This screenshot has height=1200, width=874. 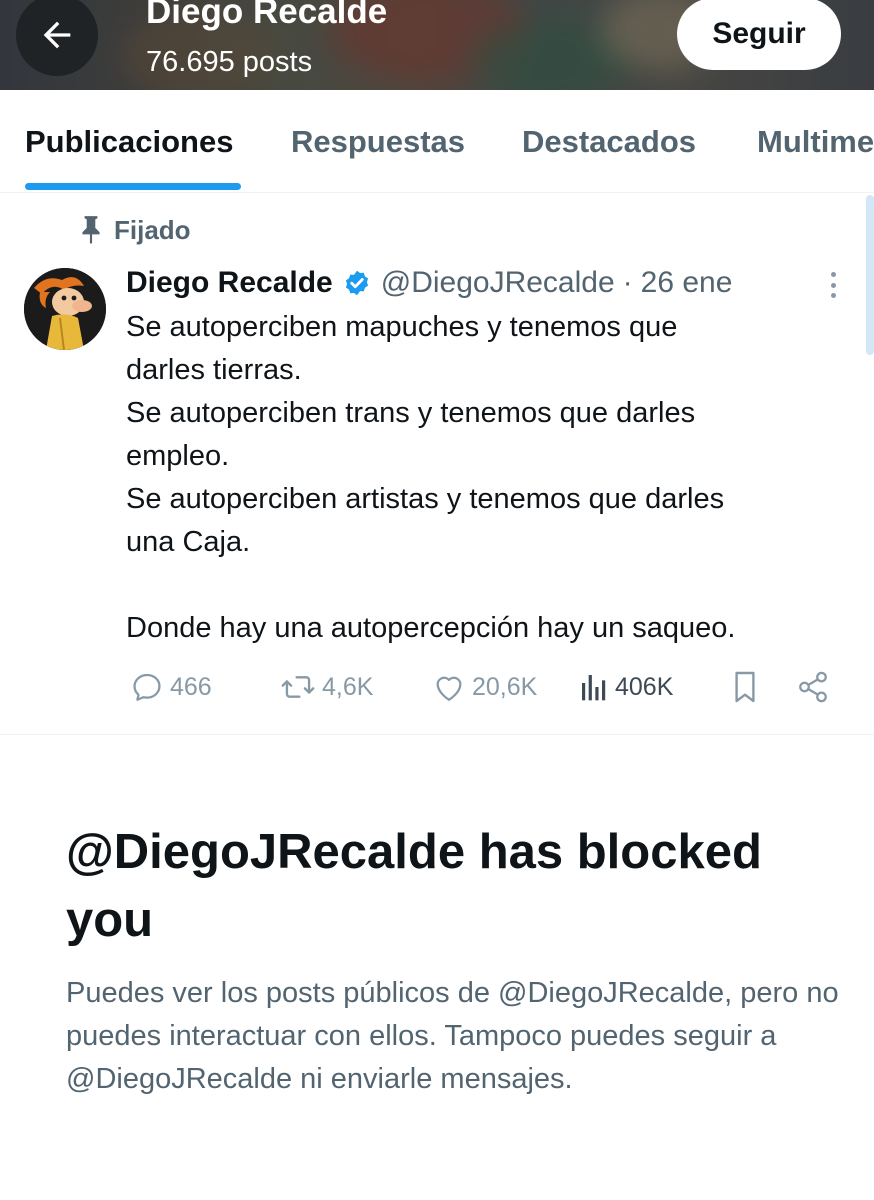 I want to click on blocked-title: @DiegoJRecalde has blocked you, so click(x=414, y=886).